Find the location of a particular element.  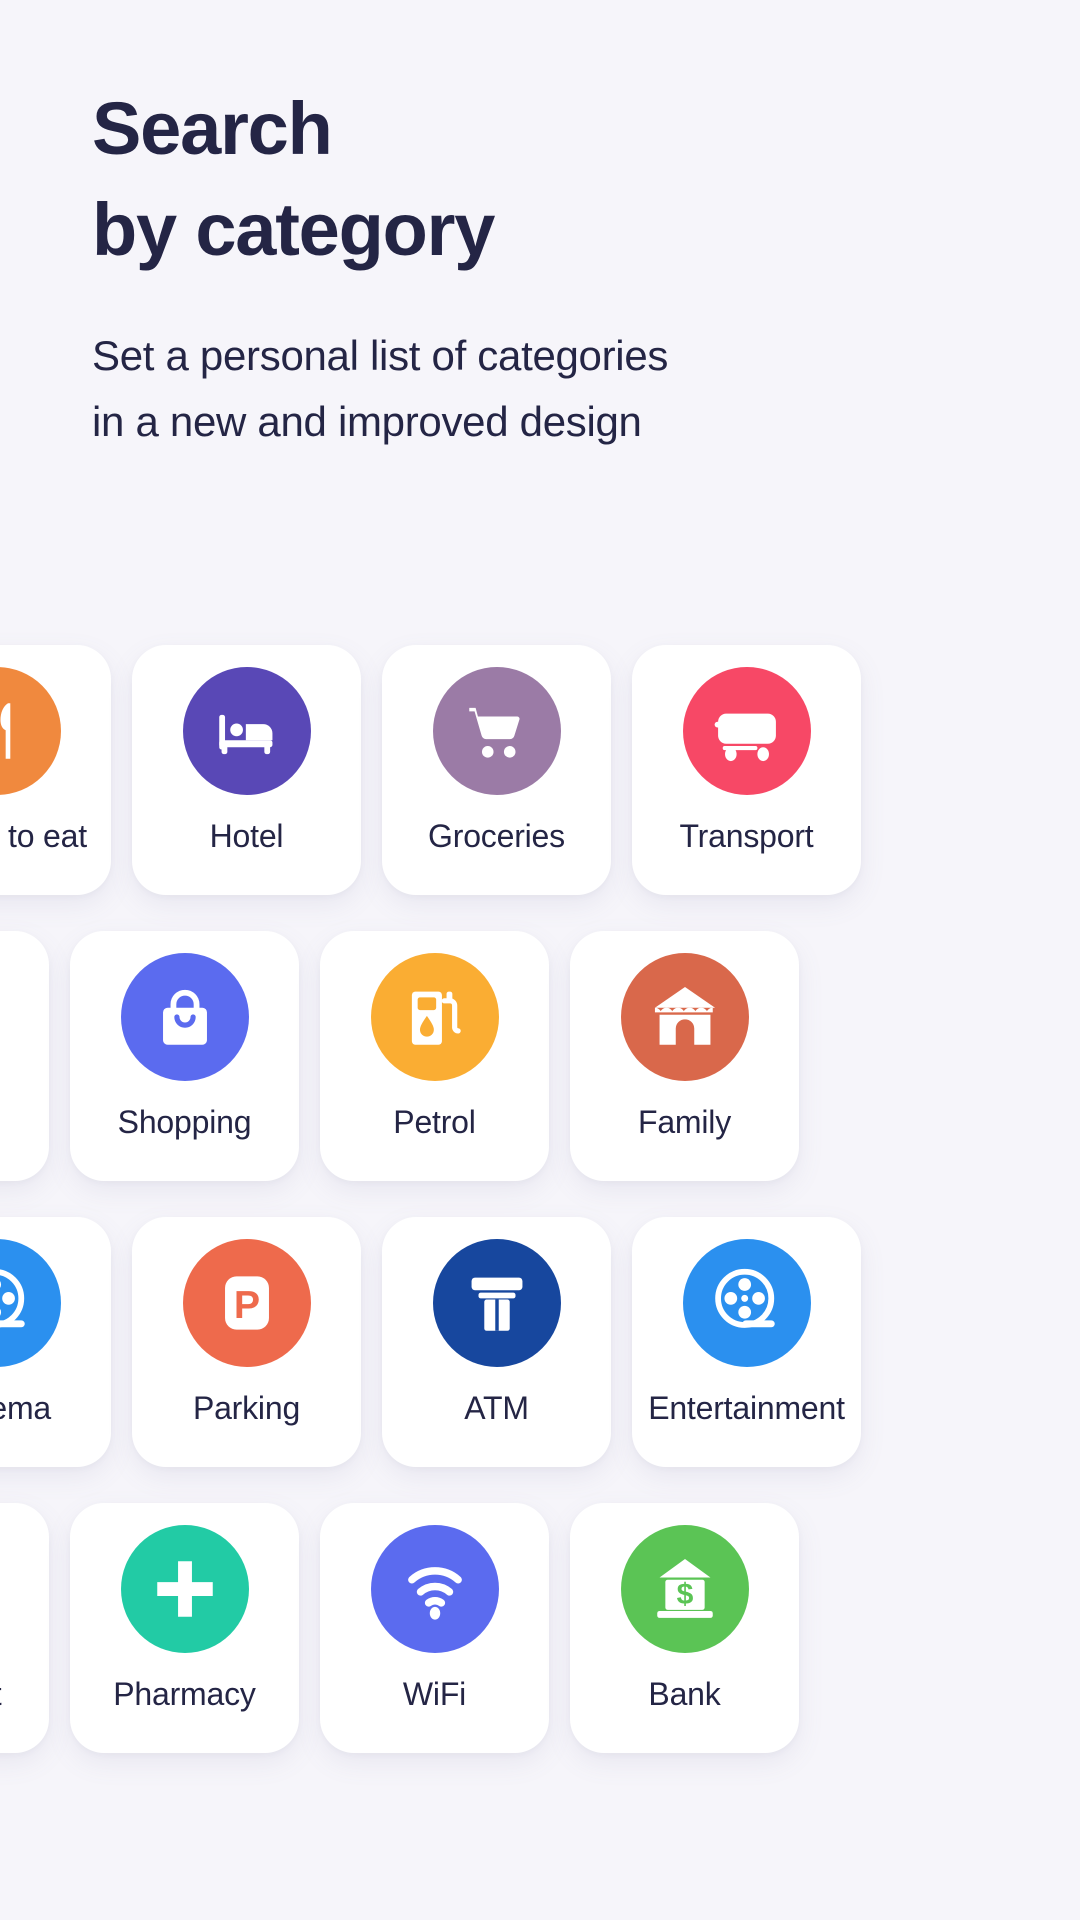

bed-icon is located at coordinates (246, 731).